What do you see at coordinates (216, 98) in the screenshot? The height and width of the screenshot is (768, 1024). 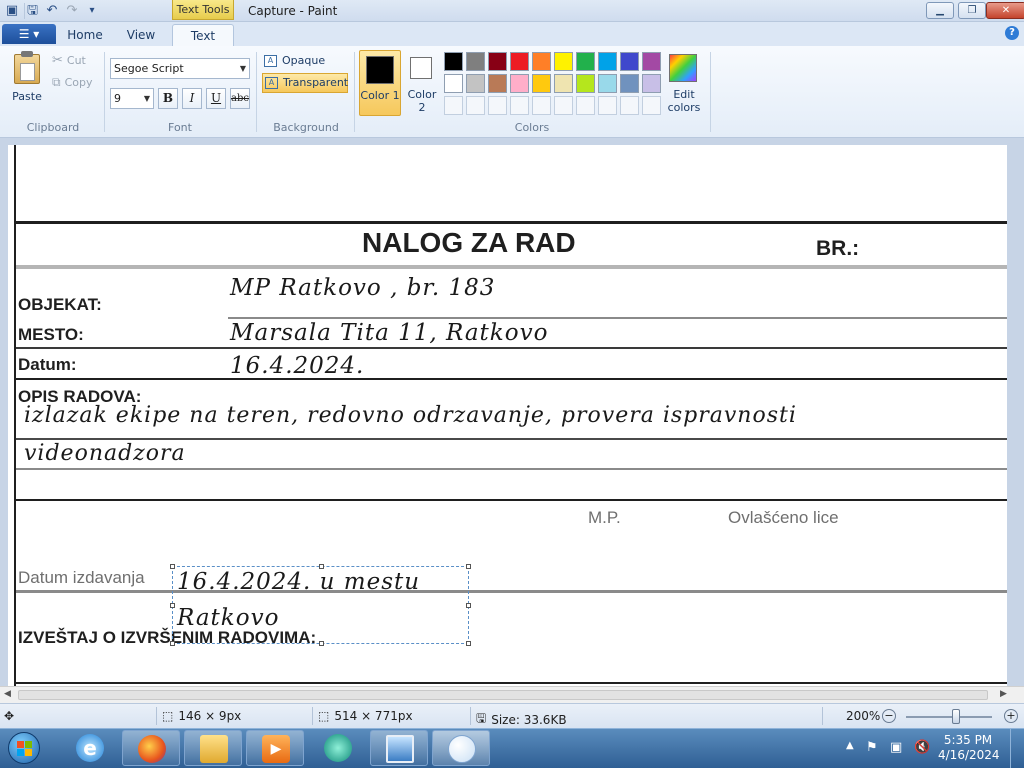 I see `underline-button: U` at bounding box center [216, 98].